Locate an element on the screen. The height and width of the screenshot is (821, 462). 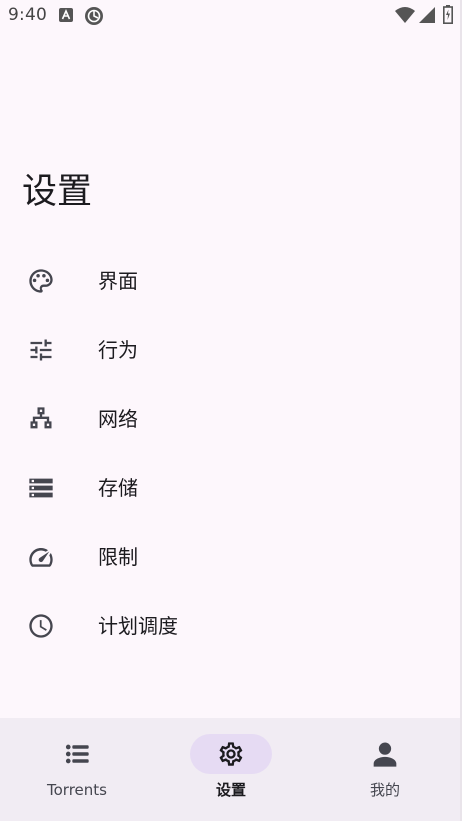
status-time: 9:40 is located at coordinates (27, 15).